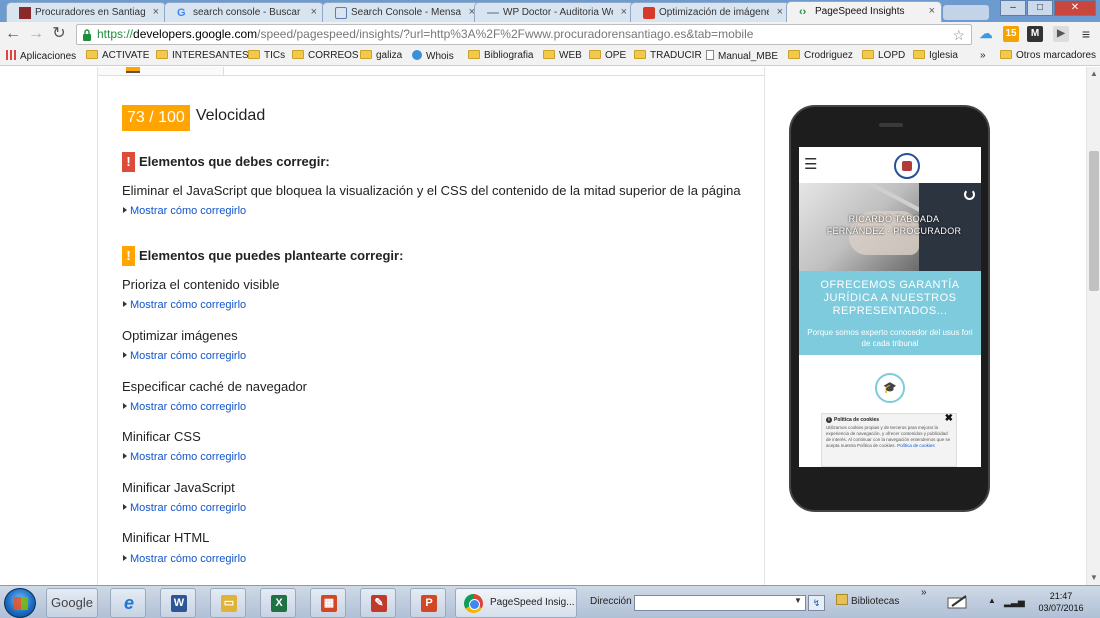 This screenshot has width=1100, height=618. What do you see at coordinates (125, 304) in the screenshot?
I see `expand-triangle-icon` at bounding box center [125, 304].